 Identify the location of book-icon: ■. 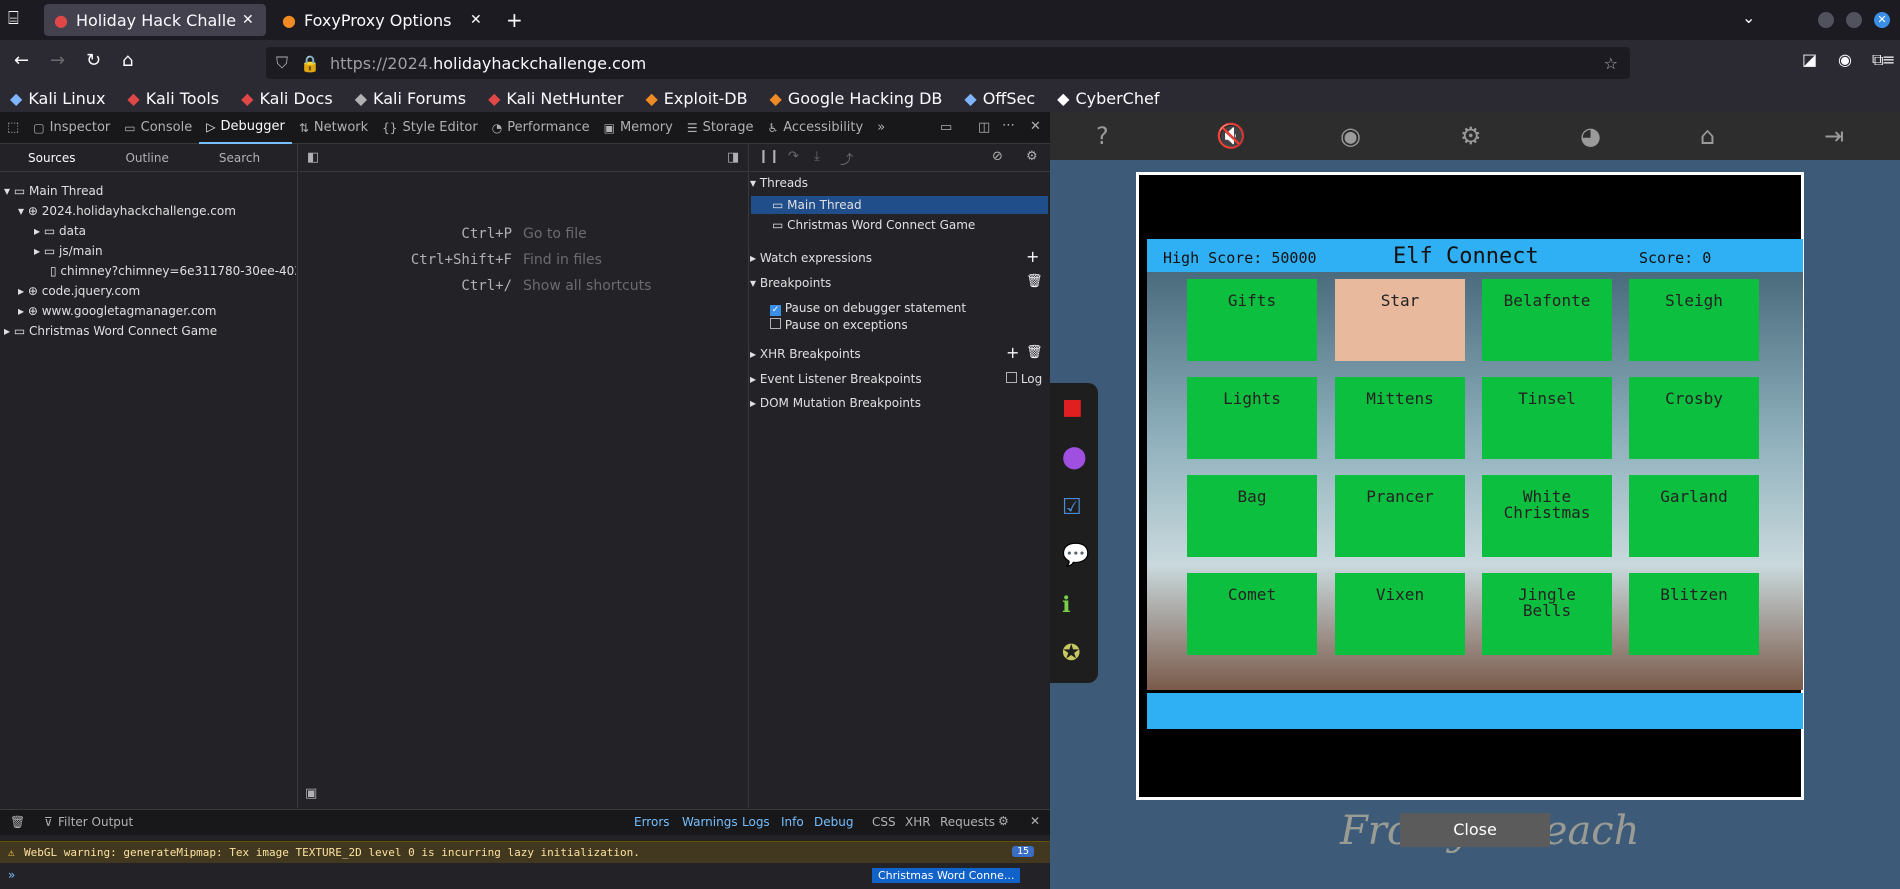
(1072, 407).